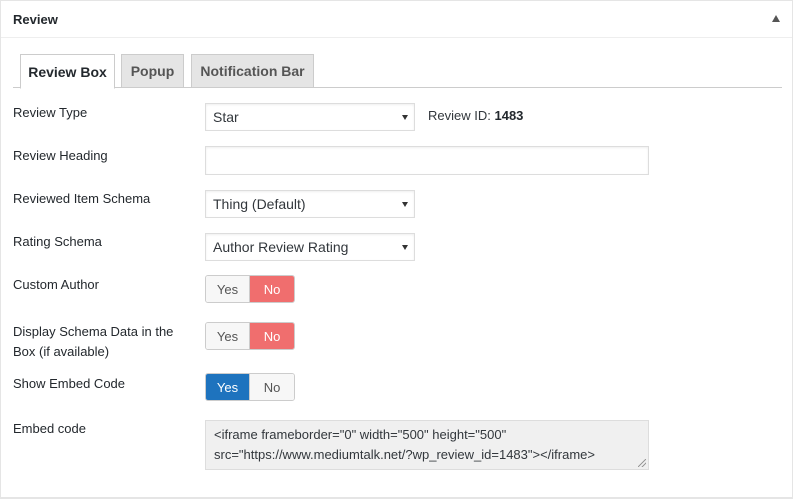  What do you see at coordinates (396, 19) in the screenshot?
I see `panel-header: Review` at bounding box center [396, 19].